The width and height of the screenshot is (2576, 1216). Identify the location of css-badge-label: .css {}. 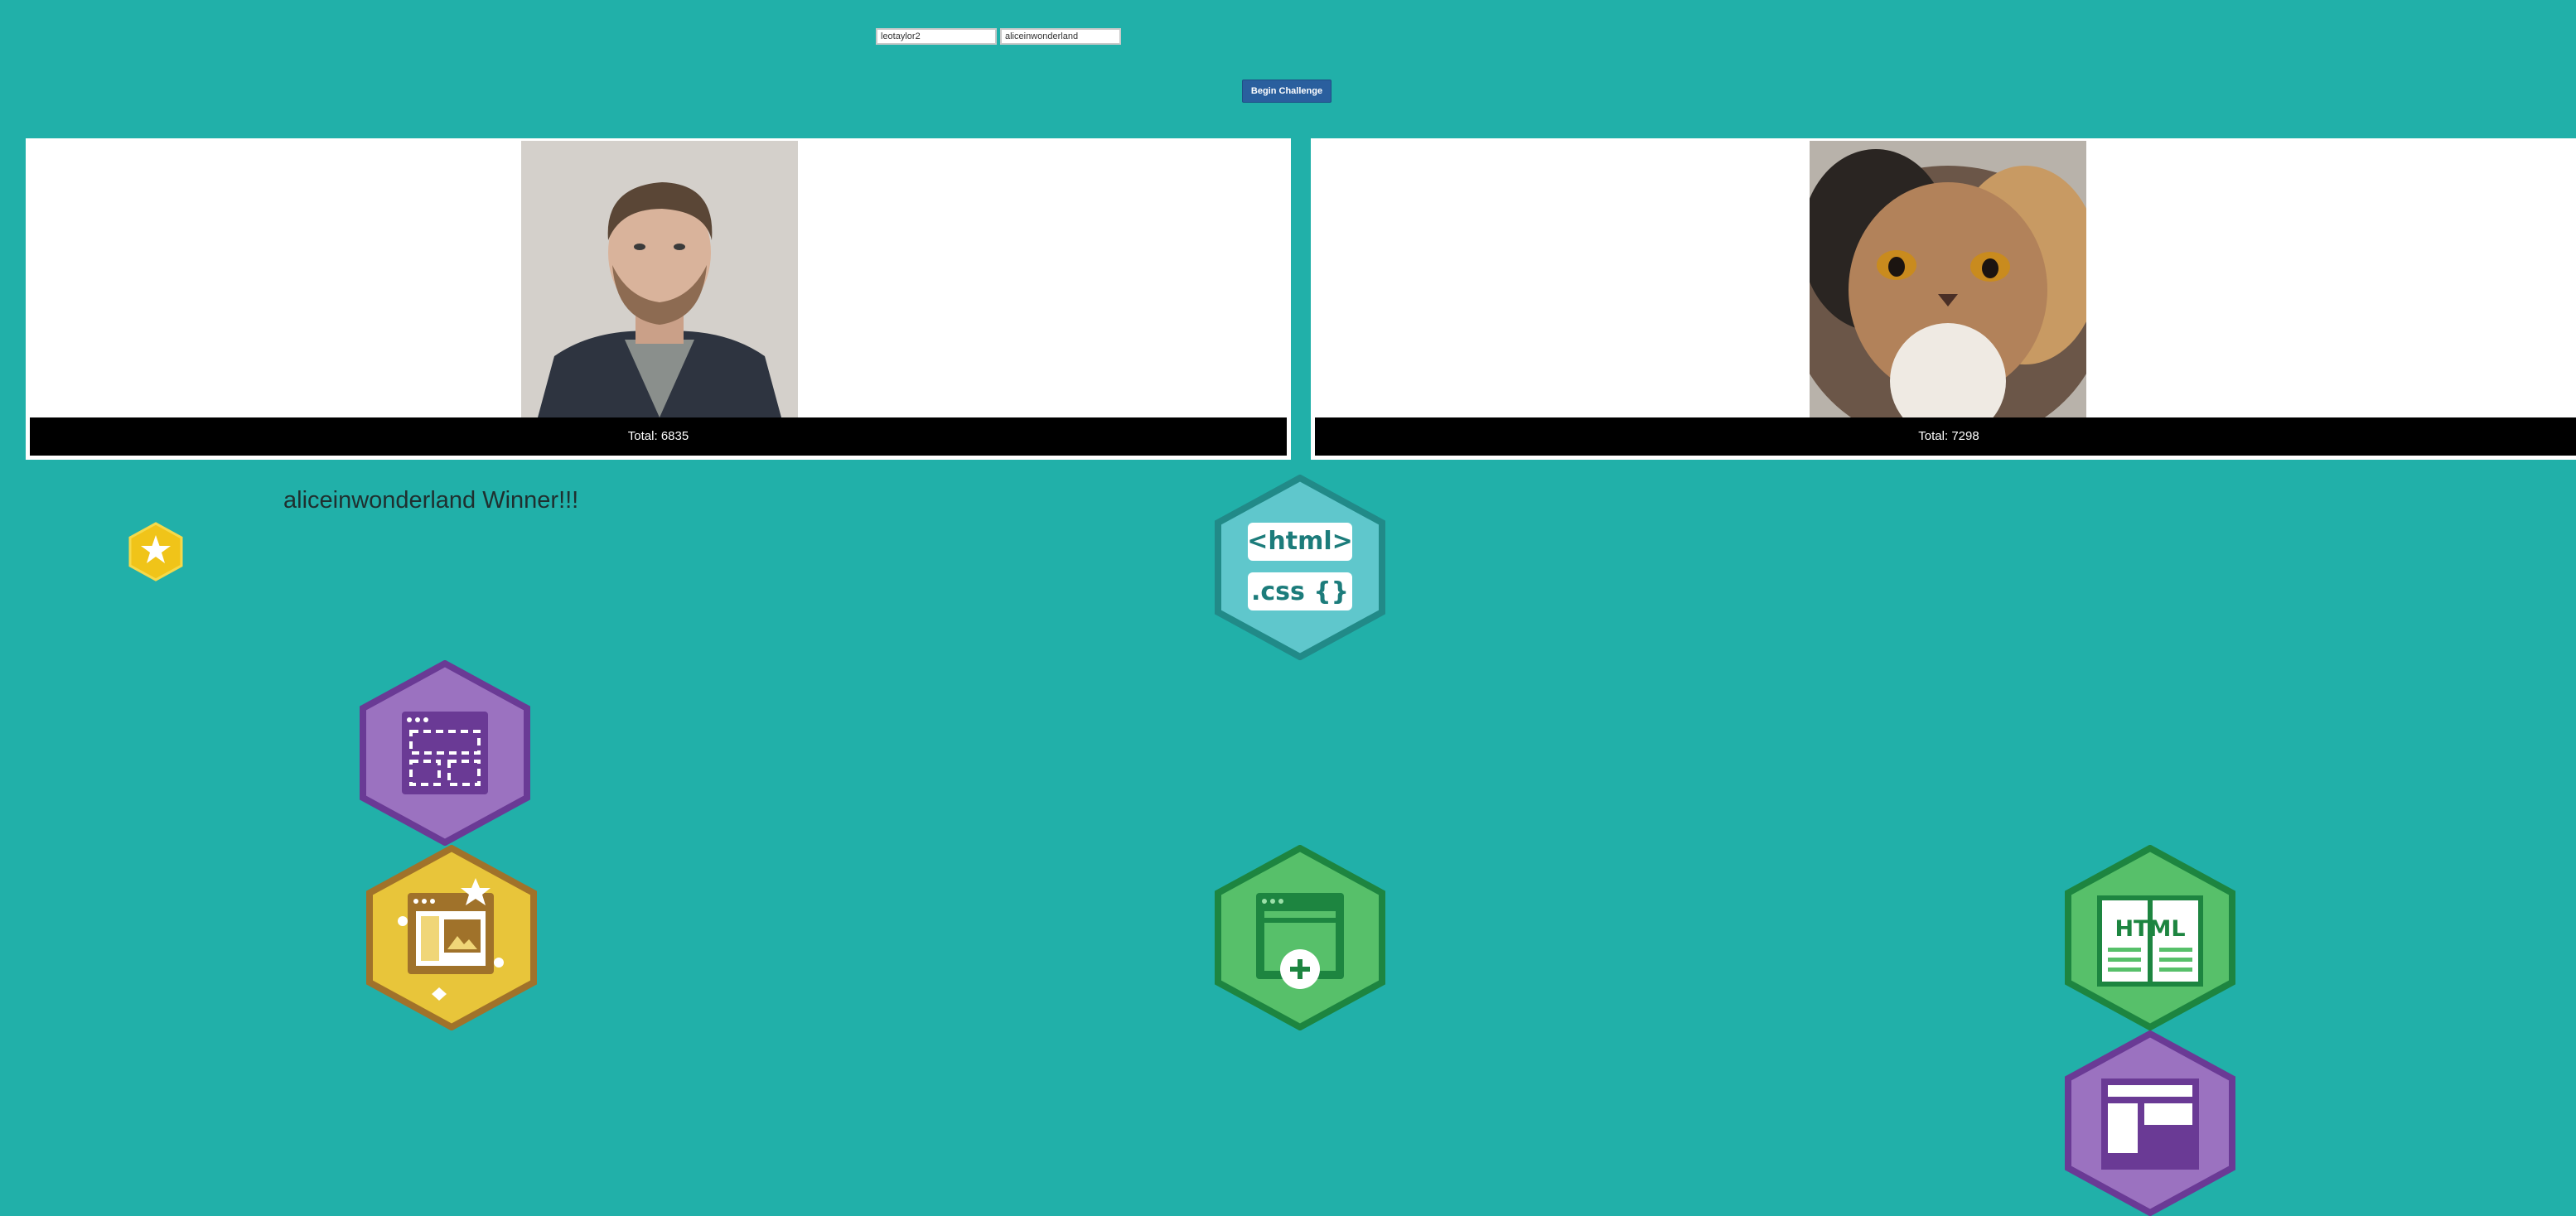
(1300, 591).